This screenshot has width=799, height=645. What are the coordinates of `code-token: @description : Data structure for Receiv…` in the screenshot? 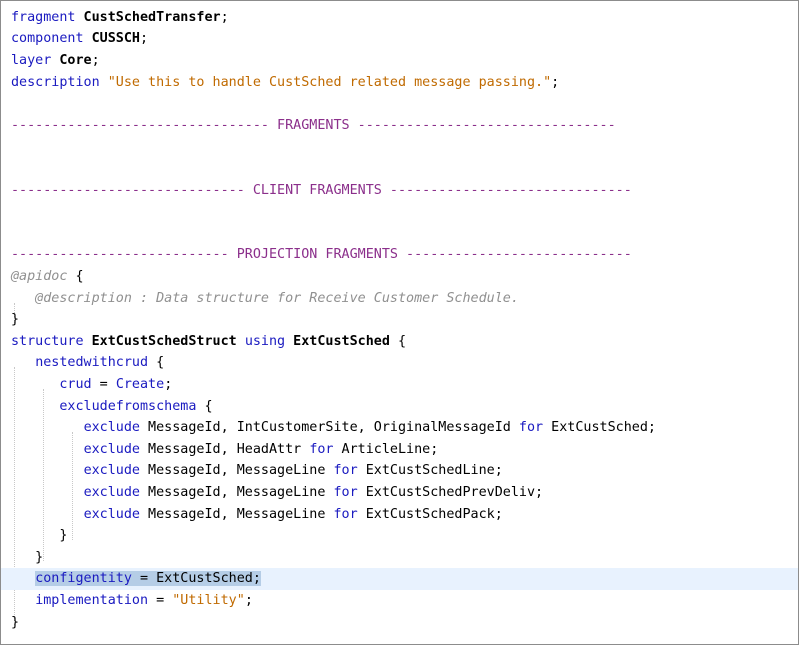 It's located at (265, 298).